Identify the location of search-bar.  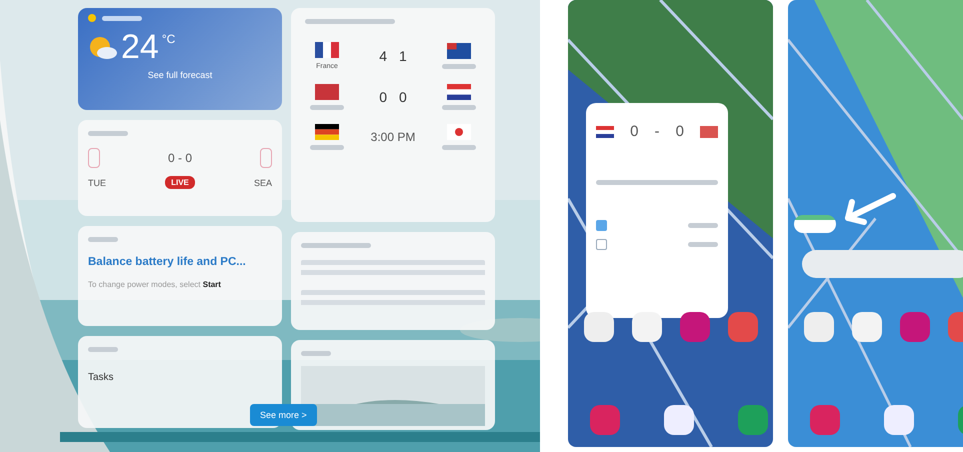
(882, 264).